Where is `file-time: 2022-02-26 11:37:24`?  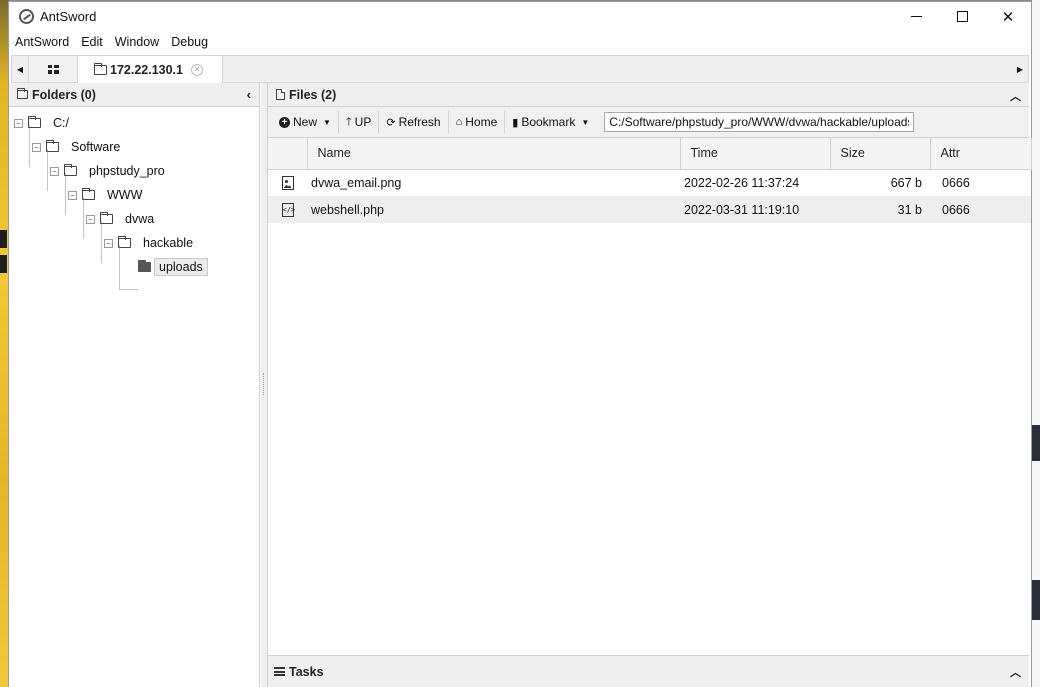 file-time: 2022-02-26 11:37:24 is located at coordinates (742, 182).